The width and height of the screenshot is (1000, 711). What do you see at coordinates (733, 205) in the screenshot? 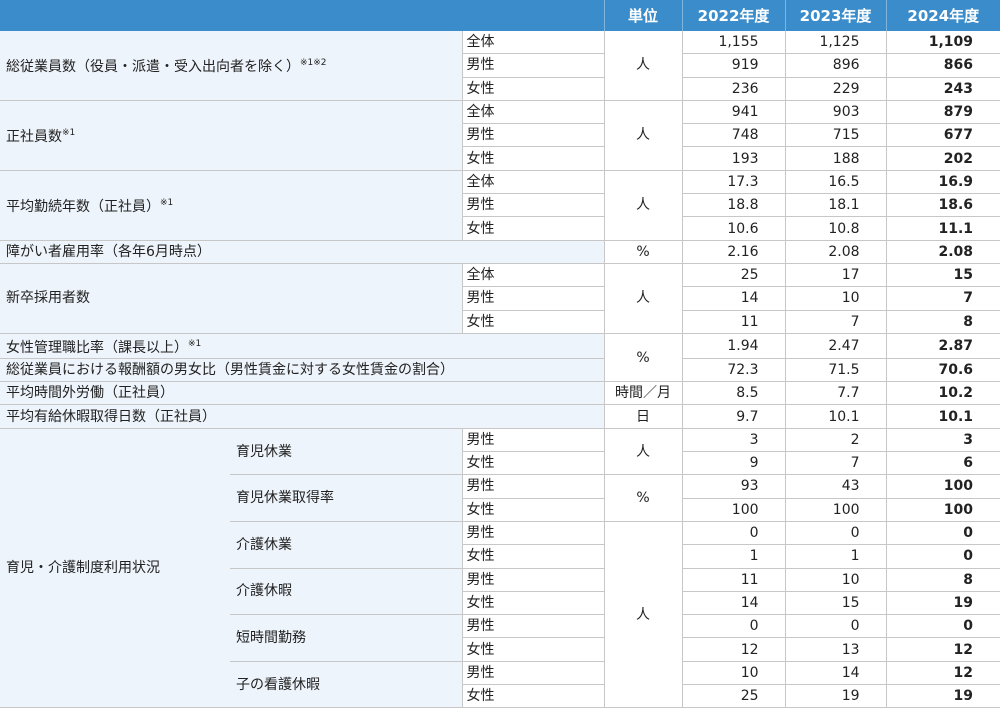
I see `value-cell: 18.8` at bounding box center [733, 205].